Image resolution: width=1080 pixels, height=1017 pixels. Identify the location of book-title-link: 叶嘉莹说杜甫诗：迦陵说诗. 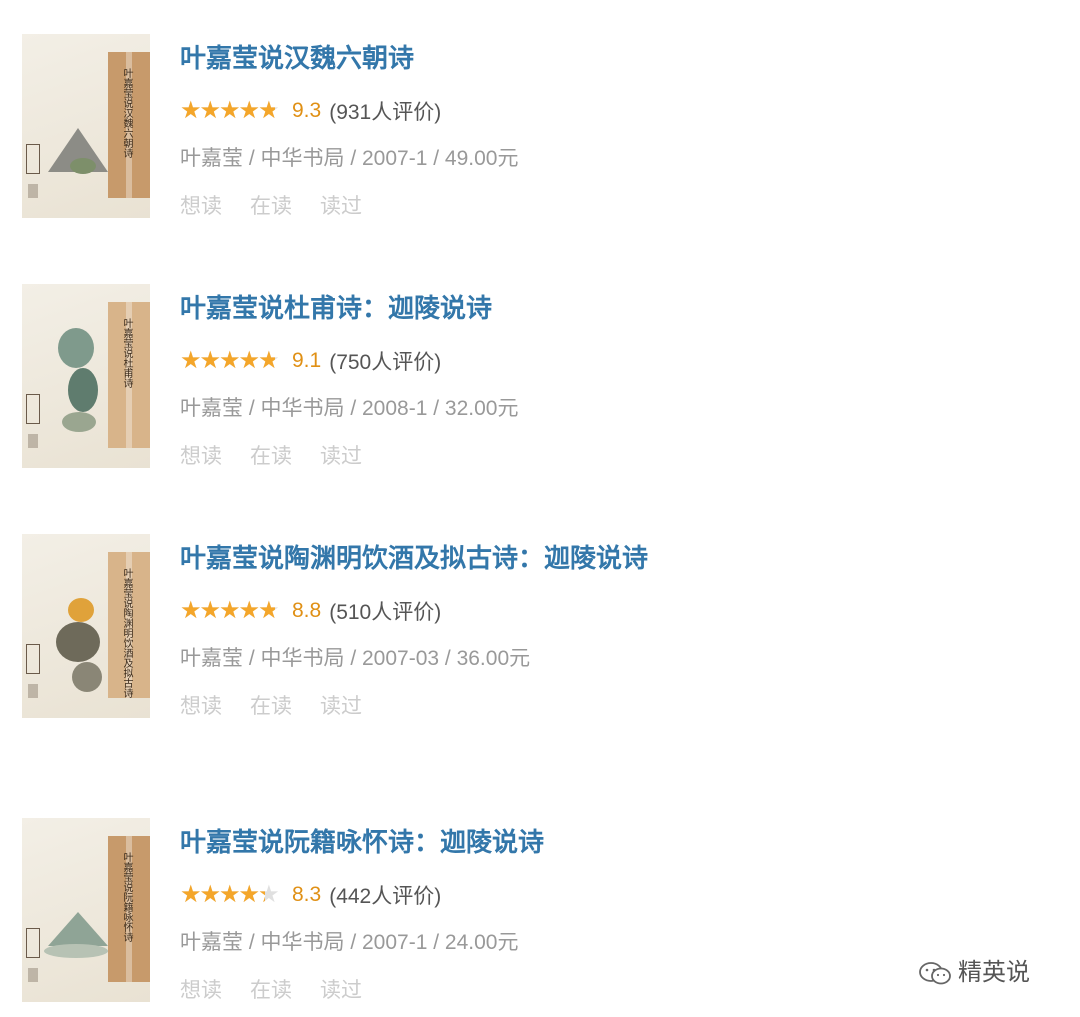
(336, 306).